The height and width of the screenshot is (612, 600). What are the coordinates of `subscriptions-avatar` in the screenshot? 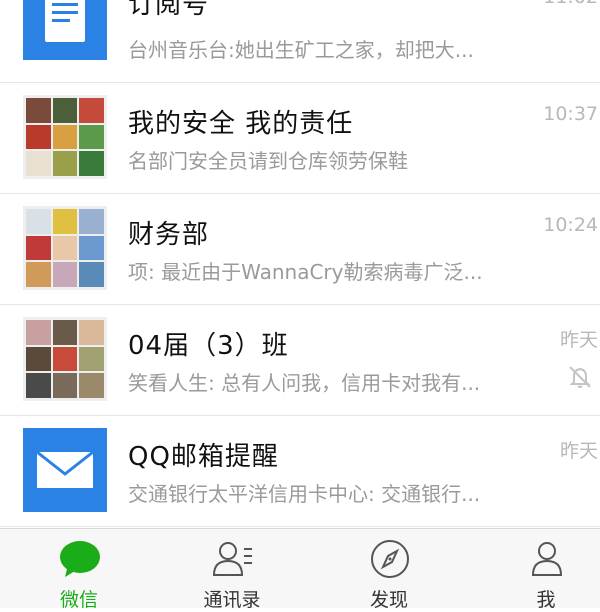 It's located at (65, 30).